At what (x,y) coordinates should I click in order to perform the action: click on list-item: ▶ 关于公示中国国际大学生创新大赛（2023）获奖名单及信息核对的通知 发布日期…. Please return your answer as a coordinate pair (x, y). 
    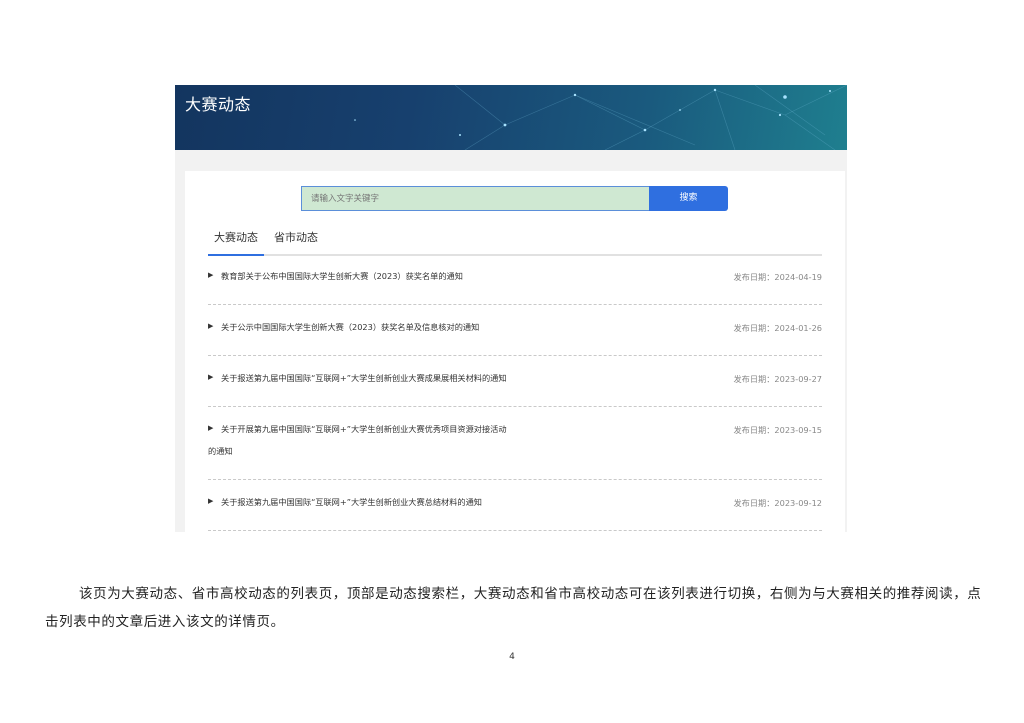
    Looking at the image, I should click on (515, 330).